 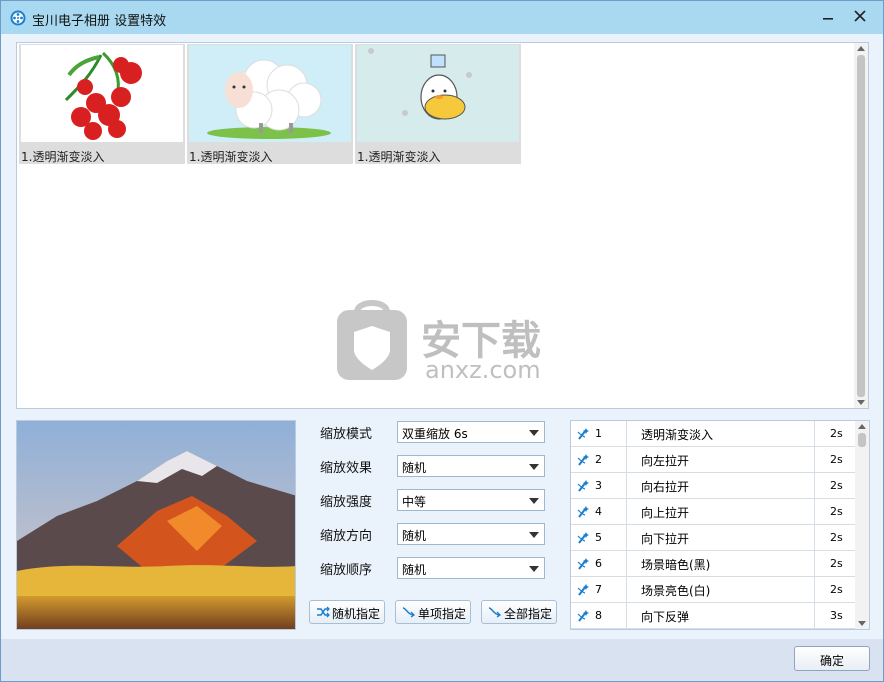 I want to click on gallery-scrollbar, so click(x=861, y=225).